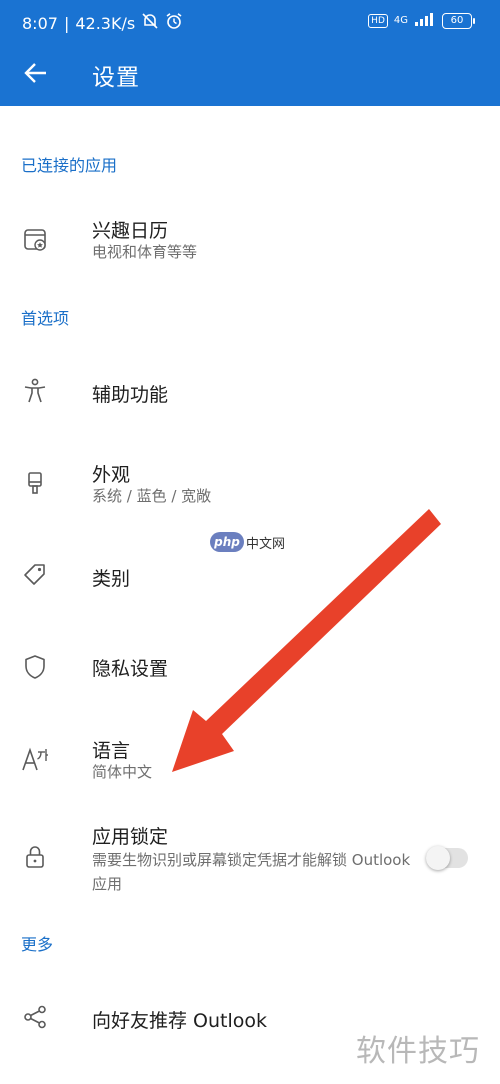  What do you see at coordinates (458, 20) in the screenshot?
I see `battery-icon: 60` at bounding box center [458, 20].